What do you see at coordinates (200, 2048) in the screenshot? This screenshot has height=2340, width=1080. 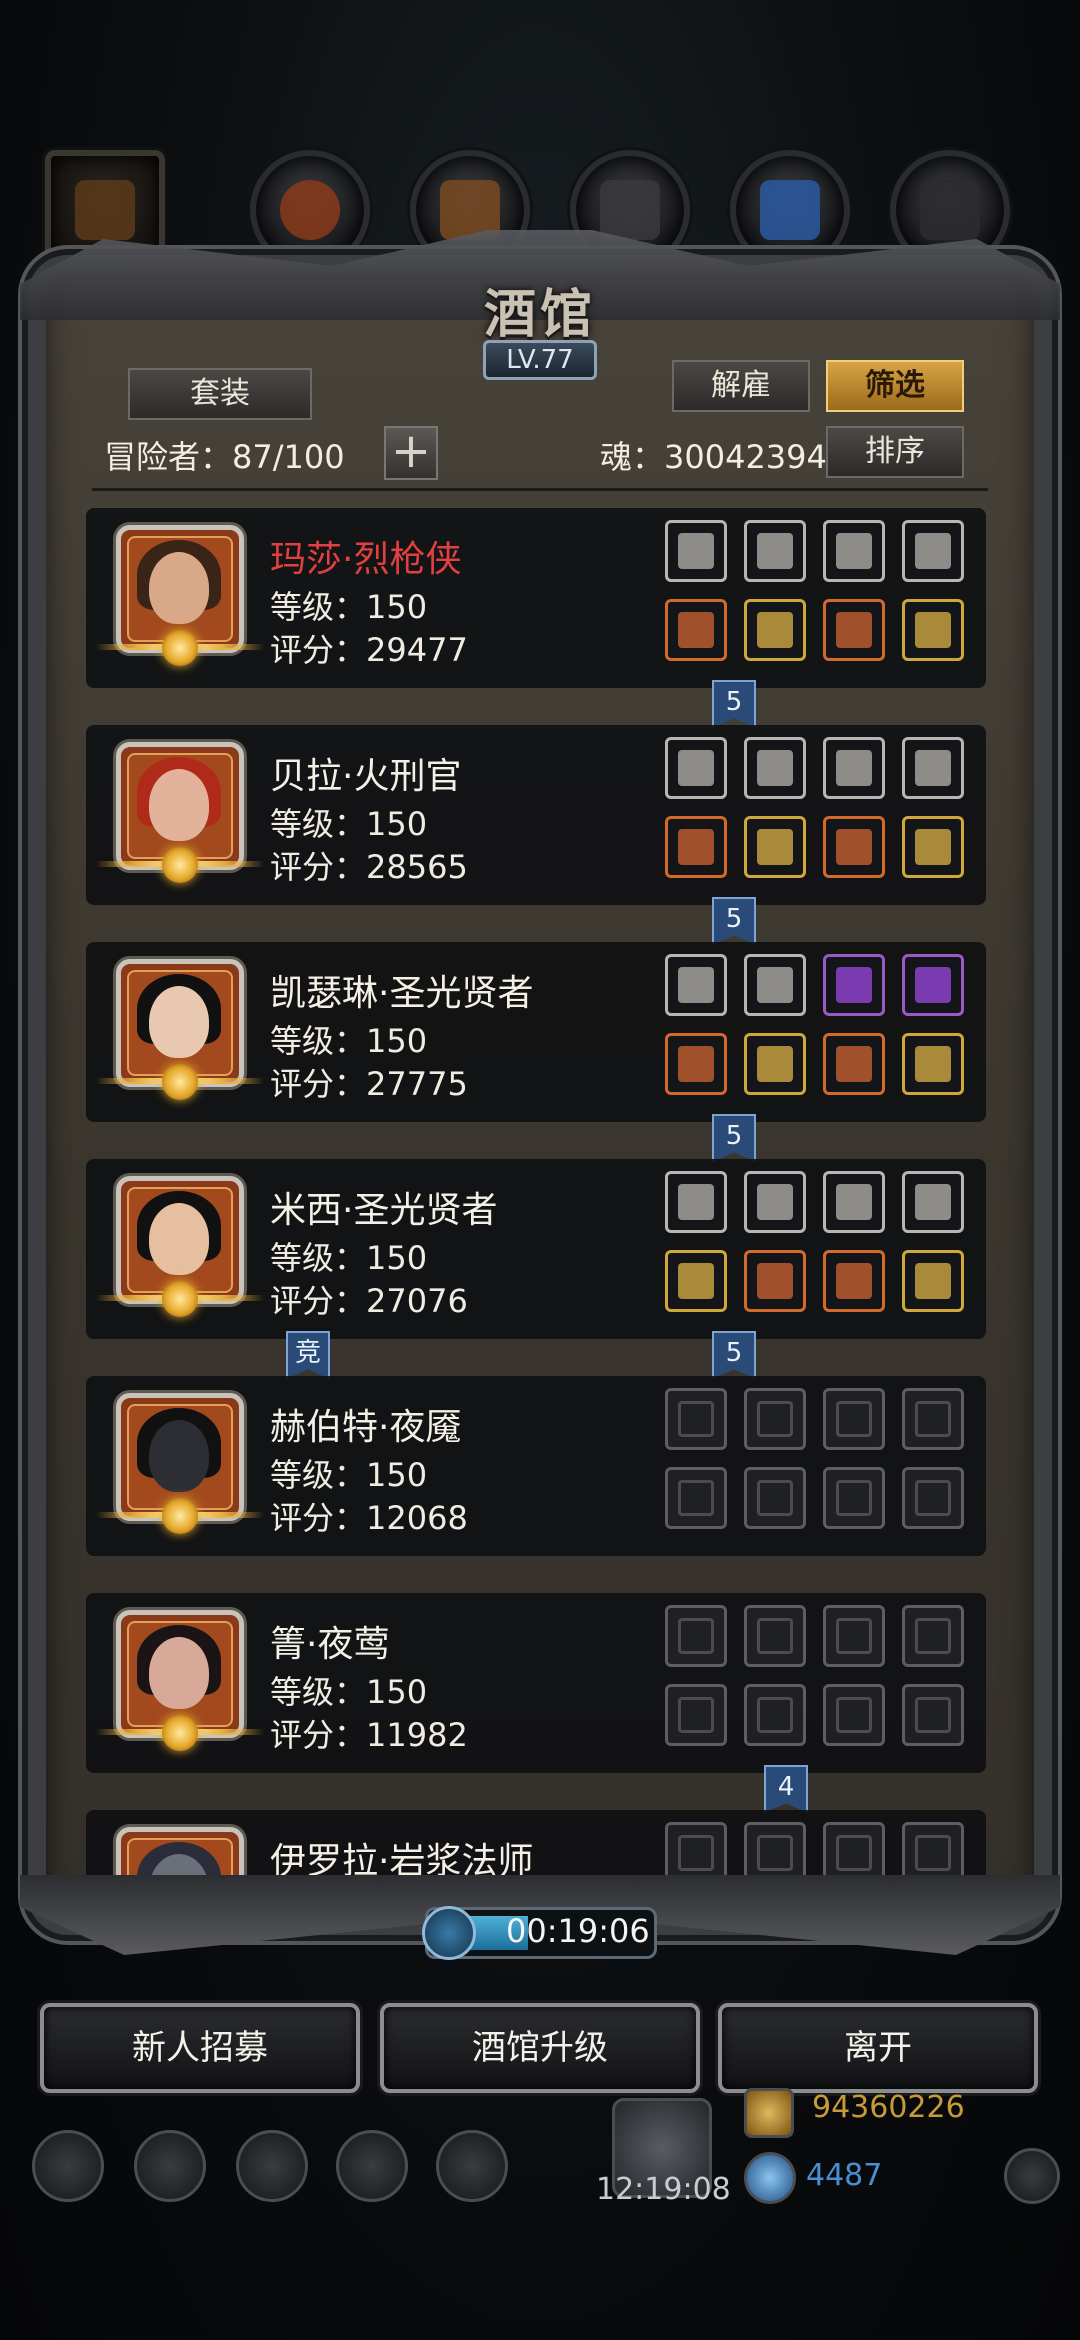 I see `recruit-button: 新人招募` at bounding box center [200, 2048].